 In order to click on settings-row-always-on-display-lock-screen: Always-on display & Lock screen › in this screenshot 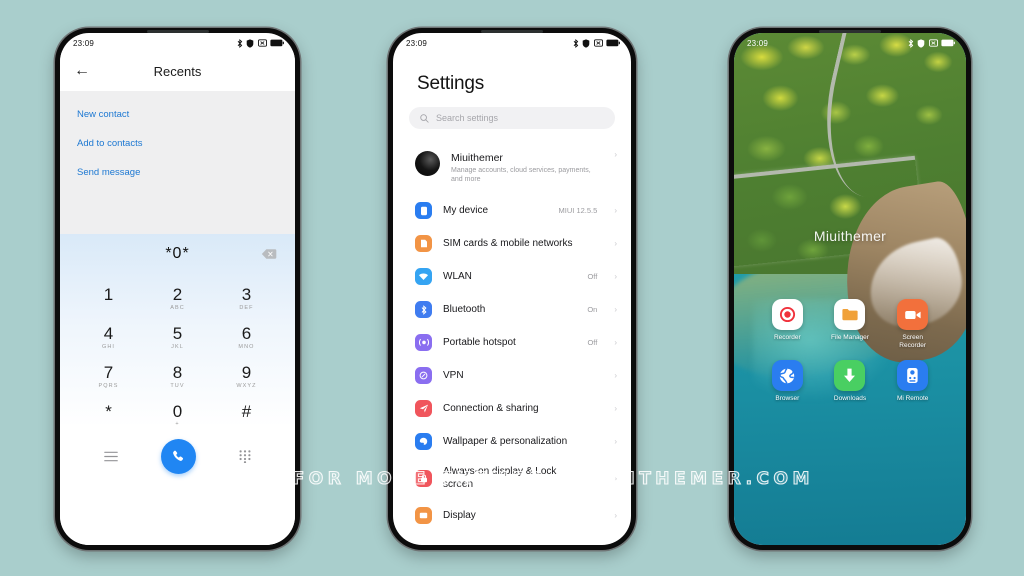, I will do `click(512, 478)`.